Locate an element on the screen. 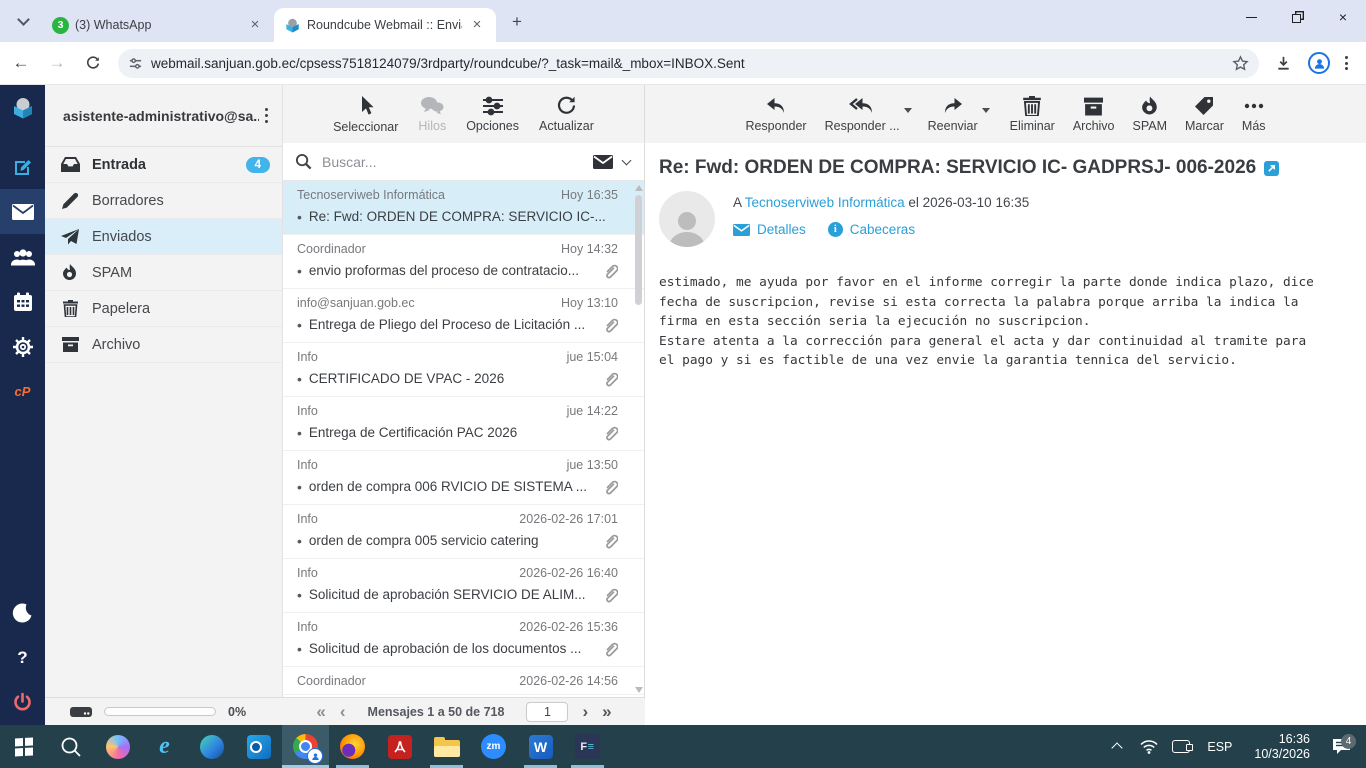 This screenshot has width=1366, height=768. folder-spam: SPAM is located at coordinates (163, 273).